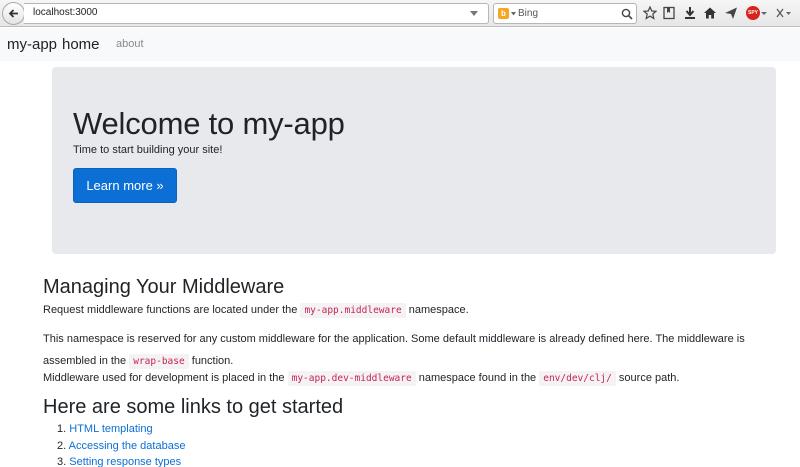  I want to click on links-heading: Here are some links to get started, so click(193, 407).